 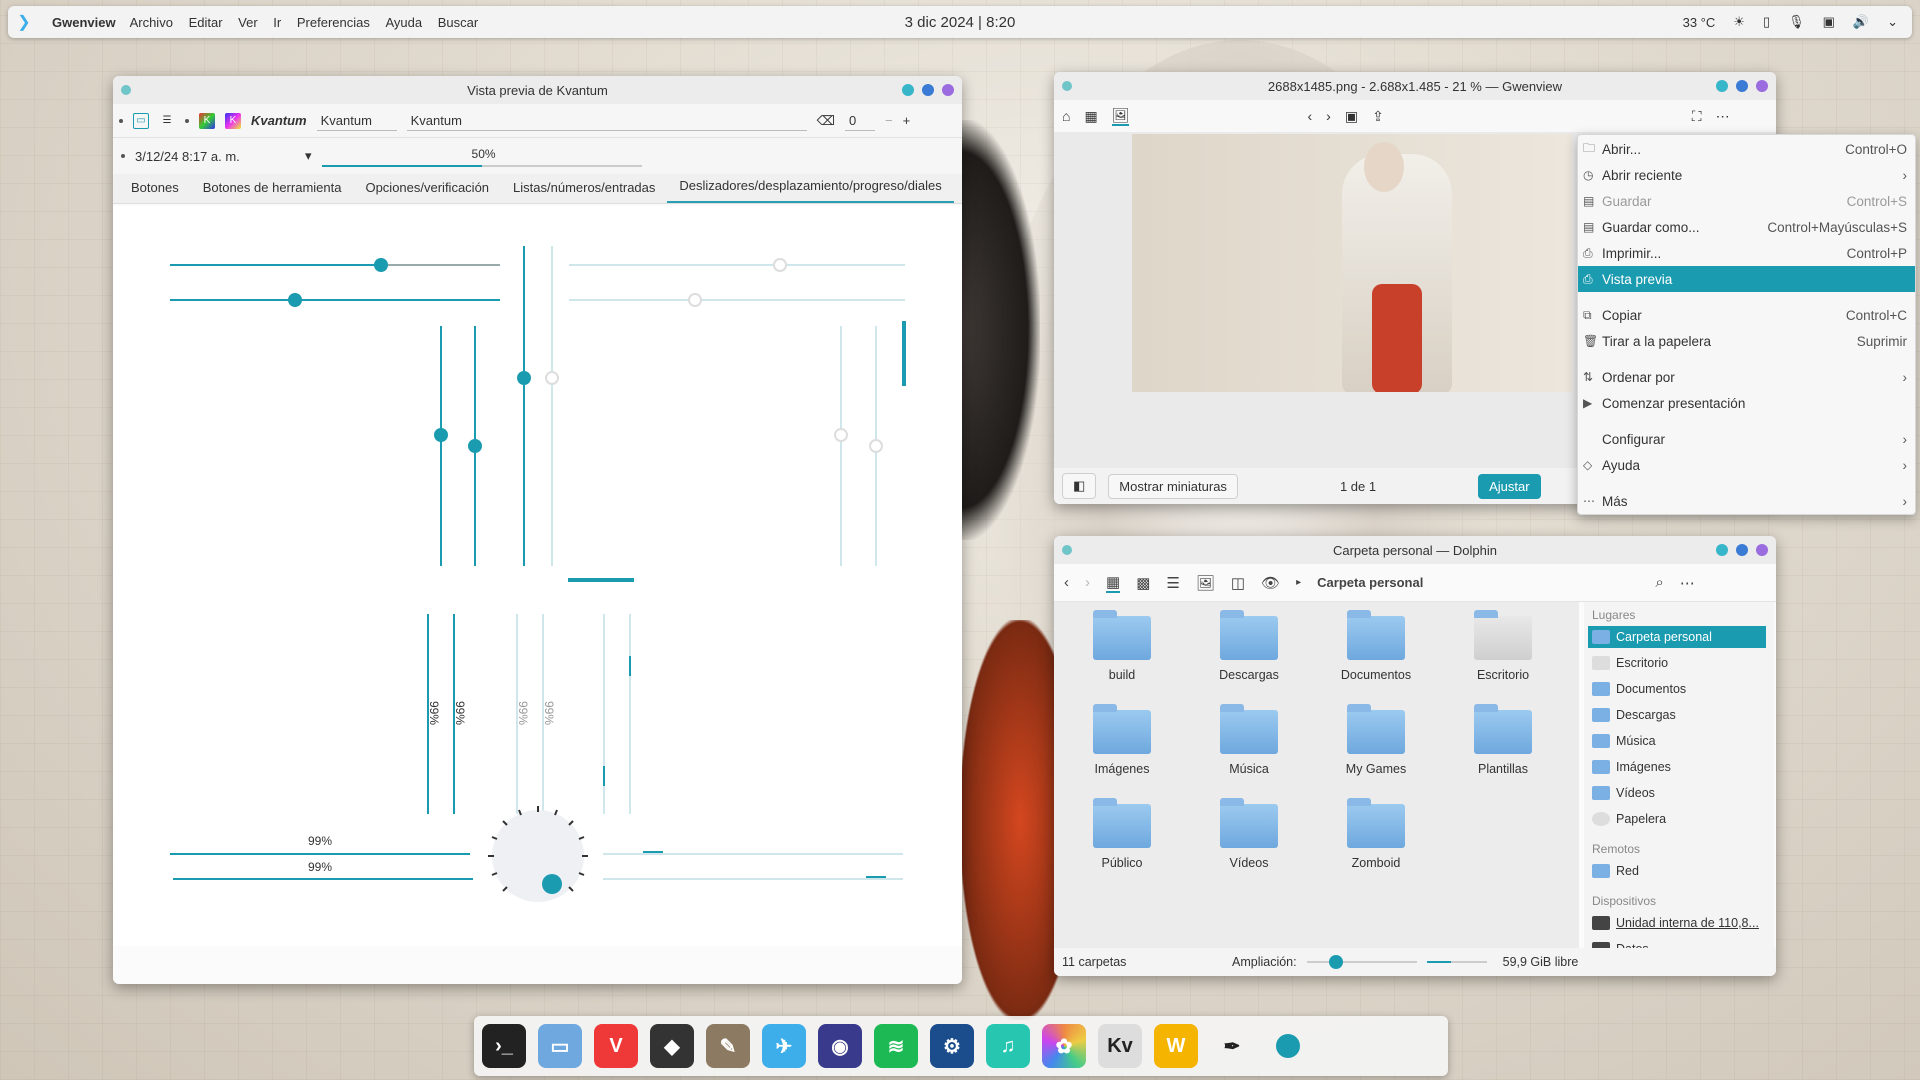 I want to click on place-musica: Música, so click(x=1677, y=741).